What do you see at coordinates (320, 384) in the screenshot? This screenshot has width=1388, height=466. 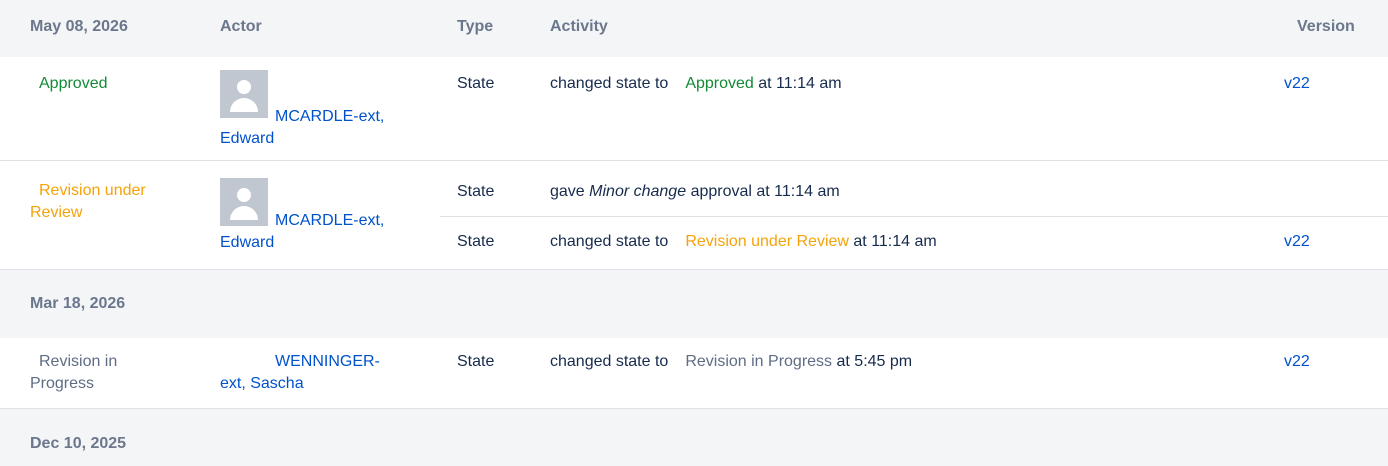 I see `actor-link-cont: ext, Sascha` at bounding box center [320, 384].